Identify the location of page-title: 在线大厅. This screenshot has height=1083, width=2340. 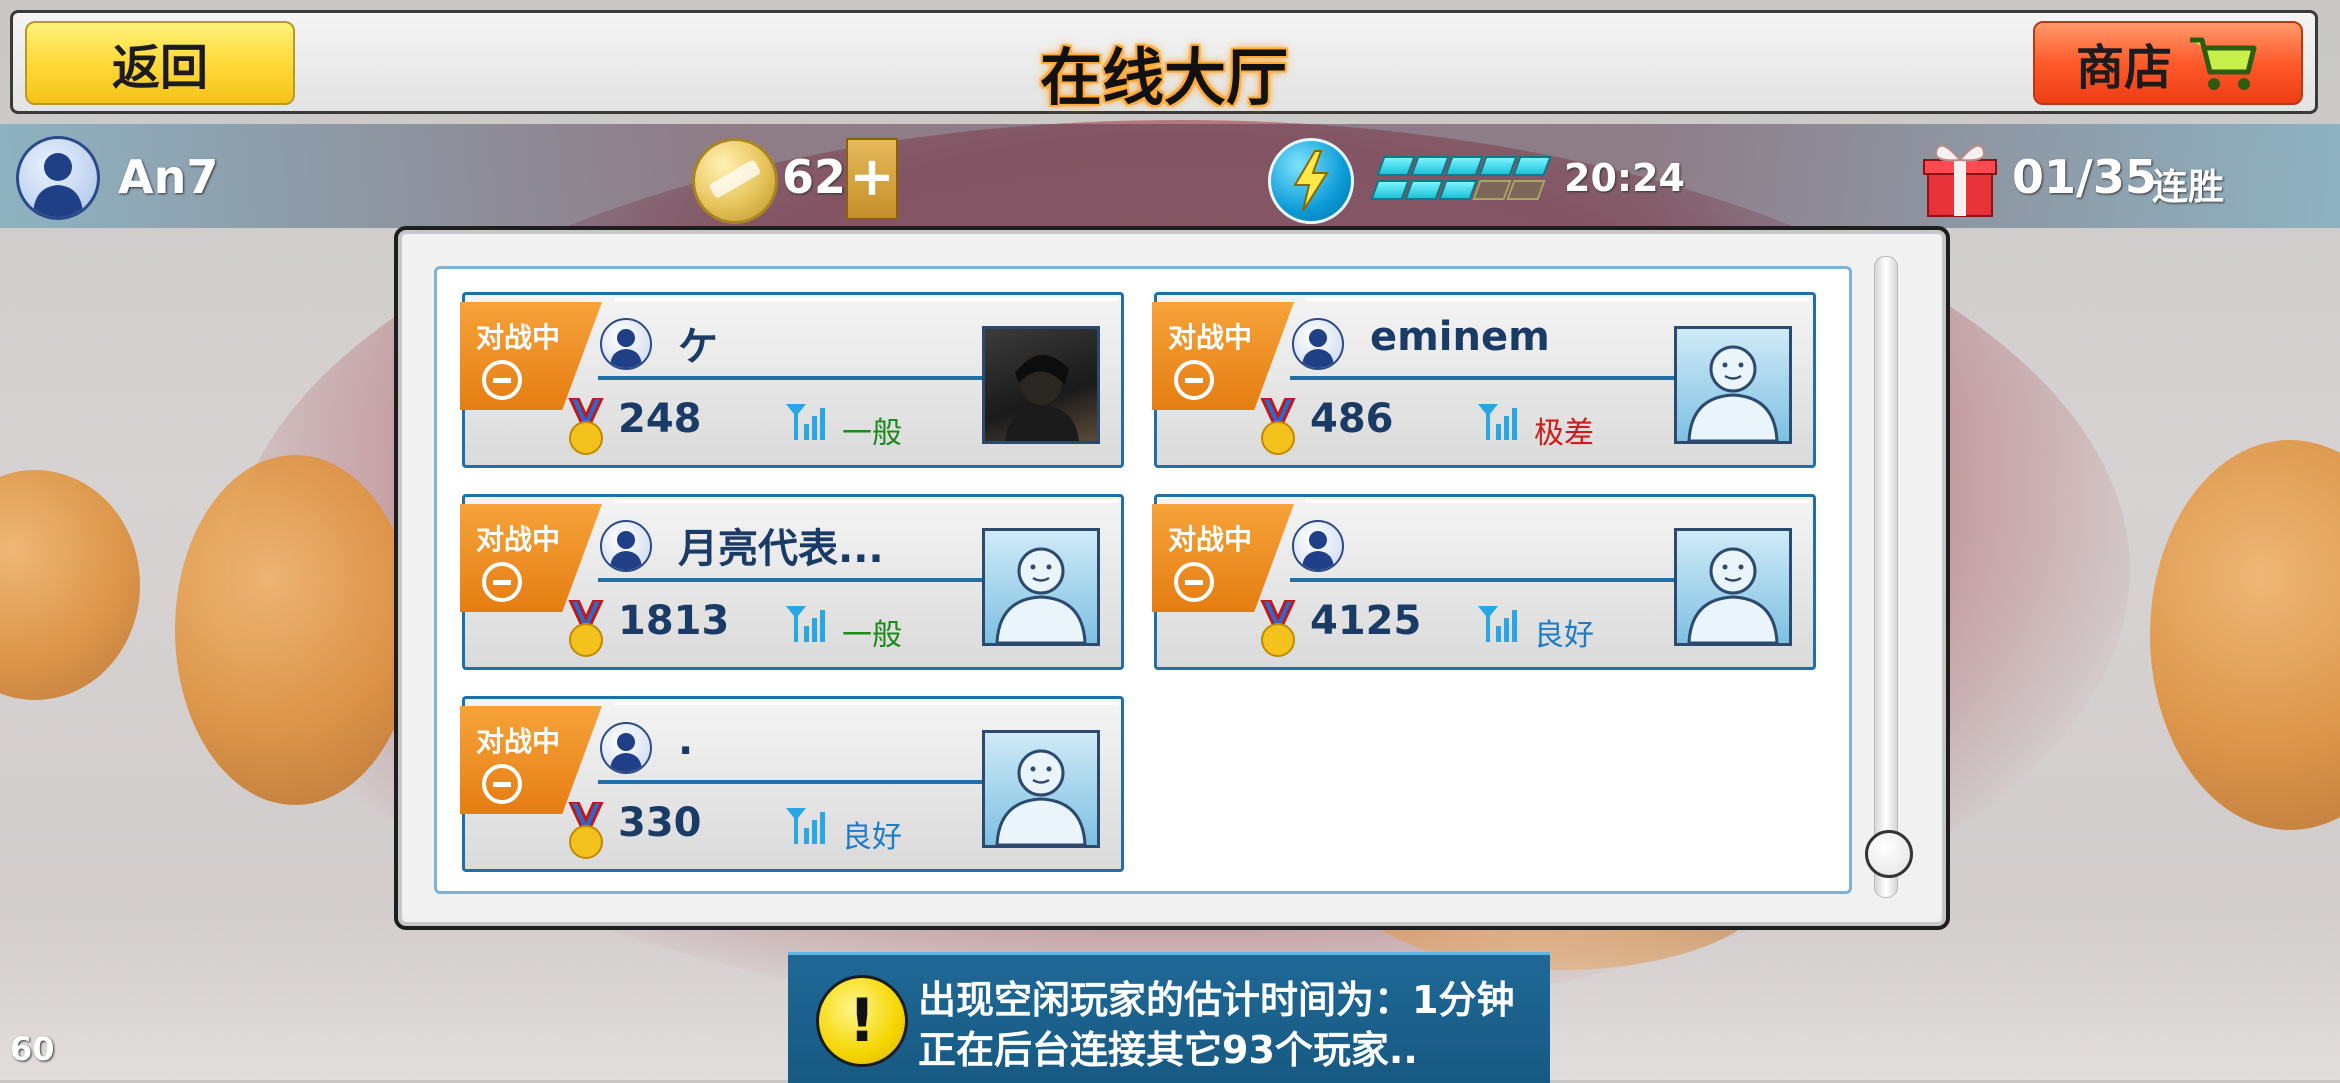
(1163, 77).